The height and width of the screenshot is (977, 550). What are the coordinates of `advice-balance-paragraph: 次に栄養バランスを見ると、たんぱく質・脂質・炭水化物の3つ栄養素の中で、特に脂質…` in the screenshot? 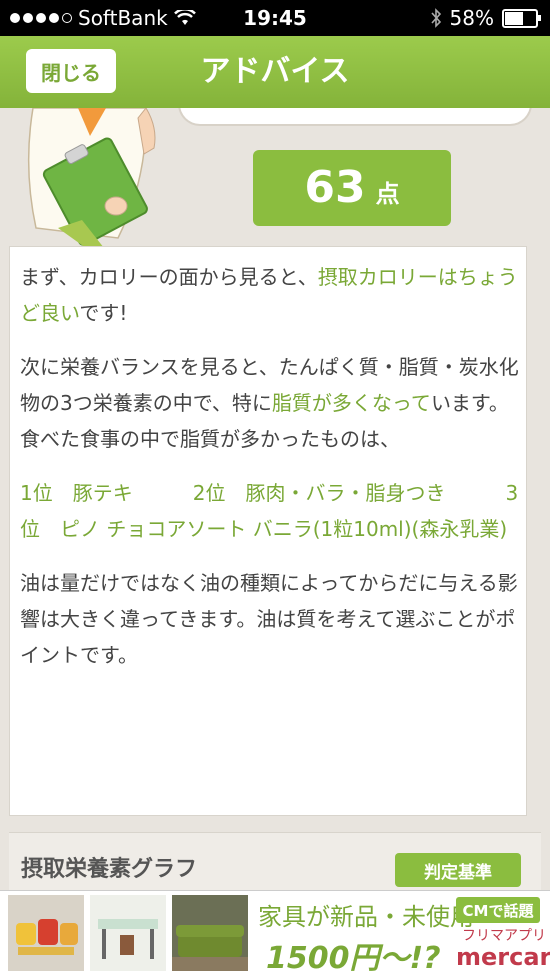 It's located at (273, 403).